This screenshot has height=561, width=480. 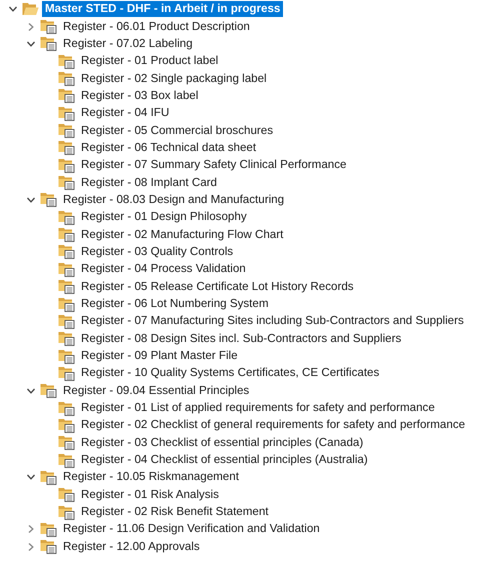 I want to click on tree-item: Register - 08 Design Sites incl. Sub-Contractors and Suppliers, so click(x=241, y=338).